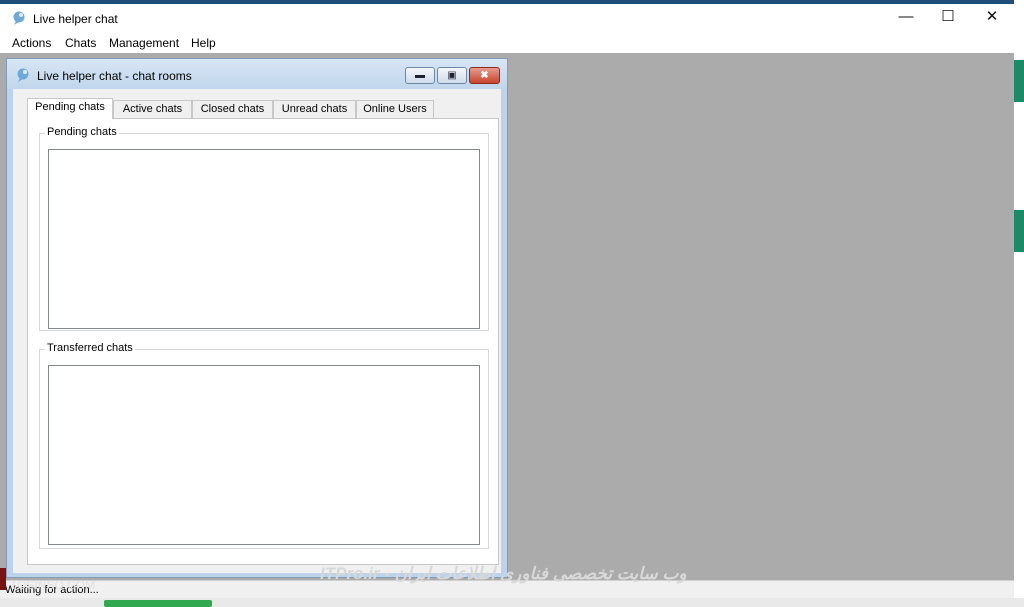 Image resolution: width=1024 pixels, height=607 pixels. I want to click on maximize-icon: ☐, so click(948, 16).